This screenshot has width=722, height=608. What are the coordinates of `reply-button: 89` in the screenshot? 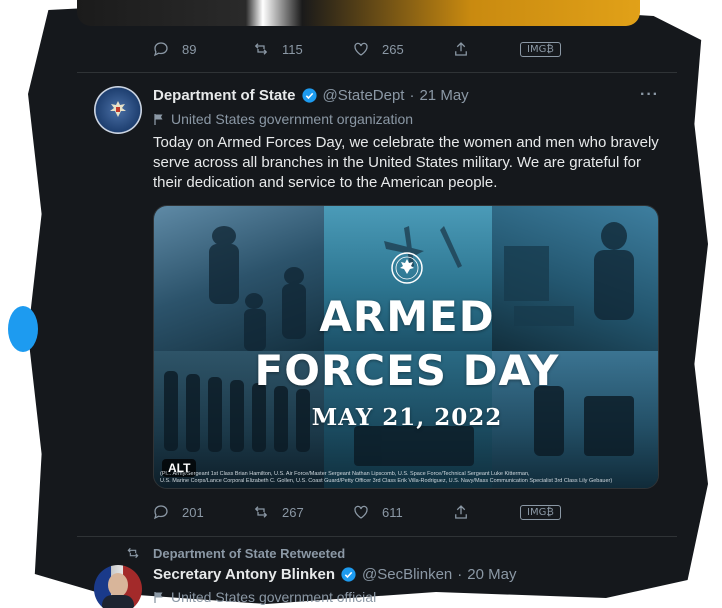 It's located at (202, 49).